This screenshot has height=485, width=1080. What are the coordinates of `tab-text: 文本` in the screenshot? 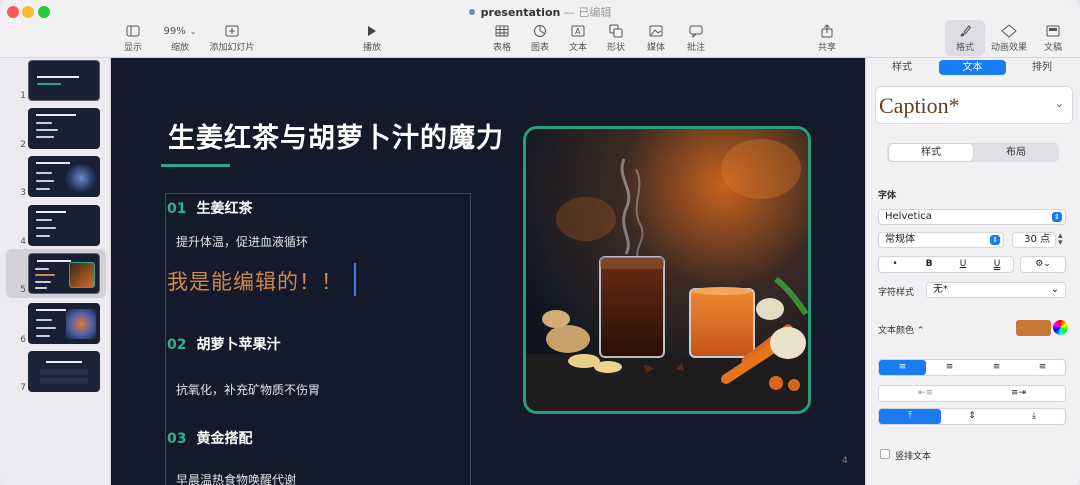 It's located at (972, 67).